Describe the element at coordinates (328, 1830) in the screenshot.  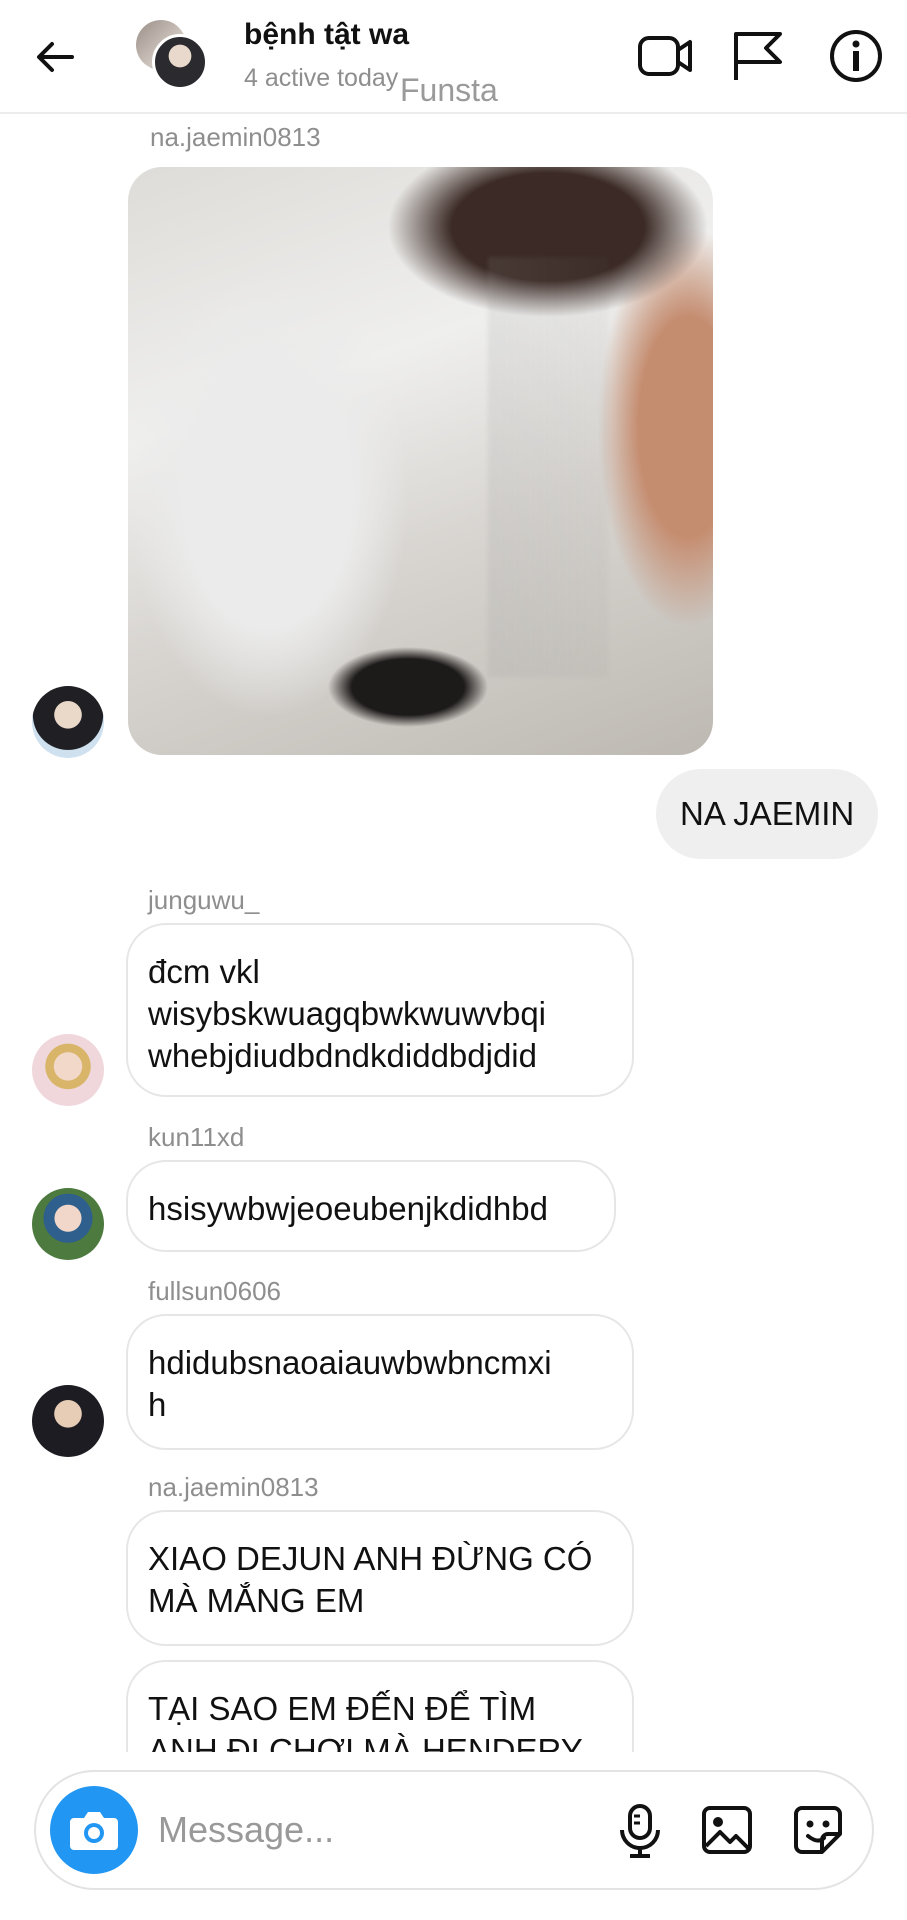
I see `message-input` at that location.